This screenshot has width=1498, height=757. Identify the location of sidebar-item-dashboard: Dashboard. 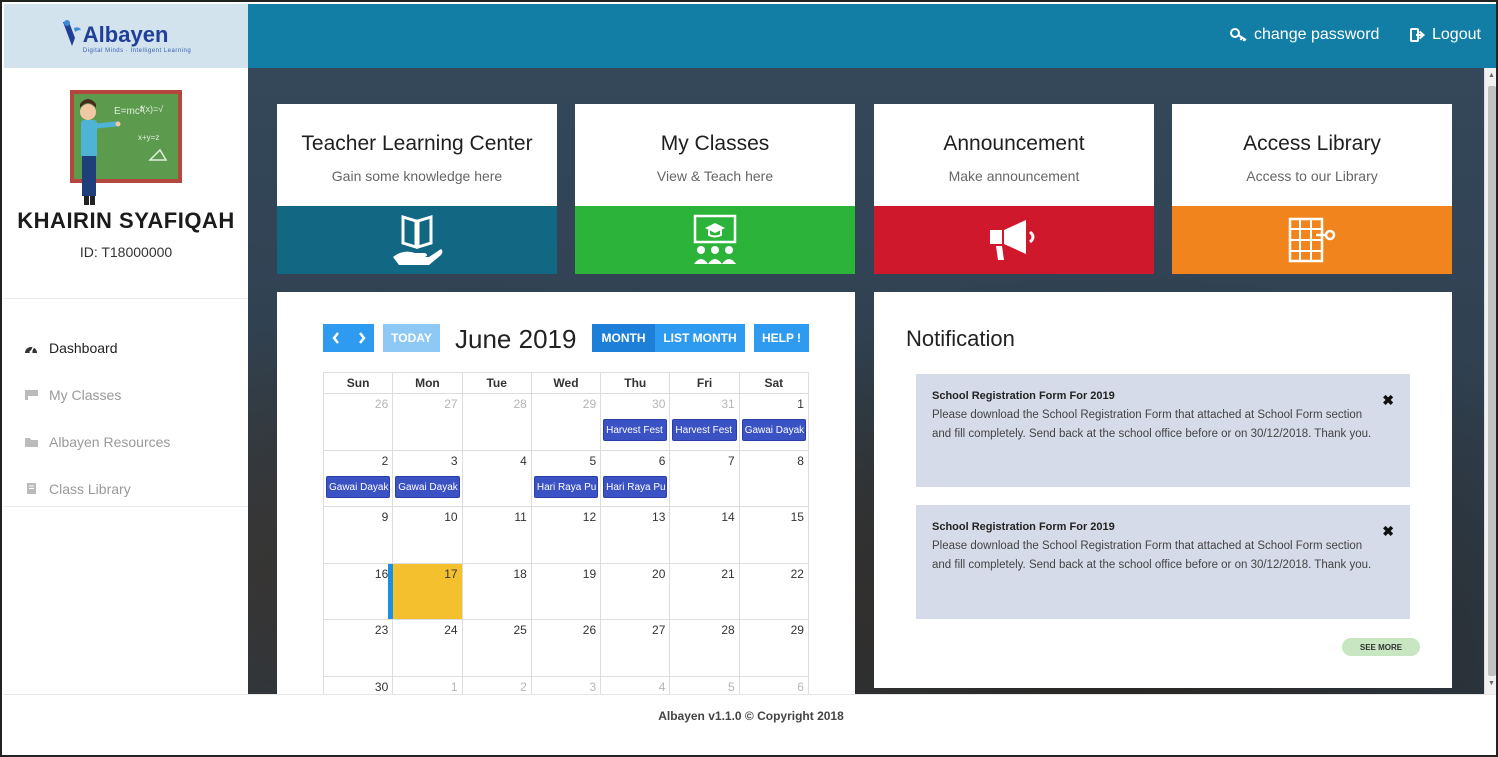
(126, 347).